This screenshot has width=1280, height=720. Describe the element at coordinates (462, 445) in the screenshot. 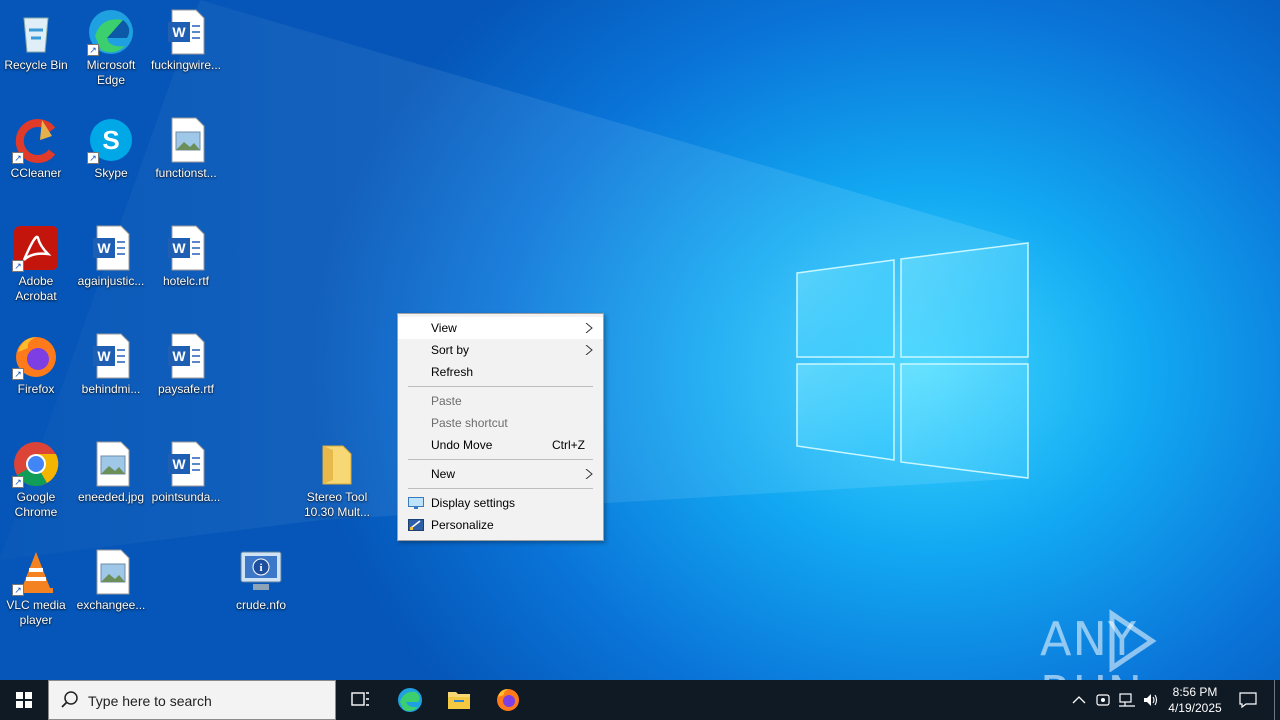

I see `menu-item-label: Undo Move` at that location.